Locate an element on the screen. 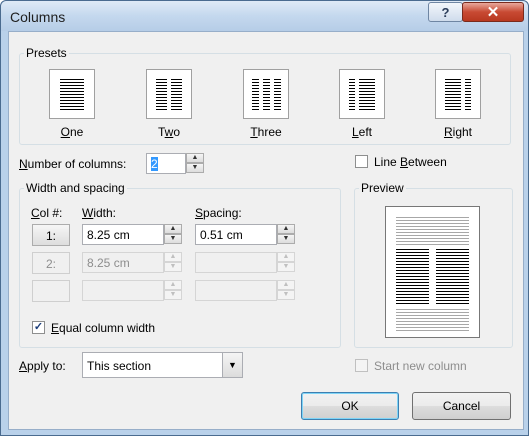 Image resolution: width=529 pixels, height=436 pixels. number-of-columns-label: Number of columns: is located at coordinates (73, 164).